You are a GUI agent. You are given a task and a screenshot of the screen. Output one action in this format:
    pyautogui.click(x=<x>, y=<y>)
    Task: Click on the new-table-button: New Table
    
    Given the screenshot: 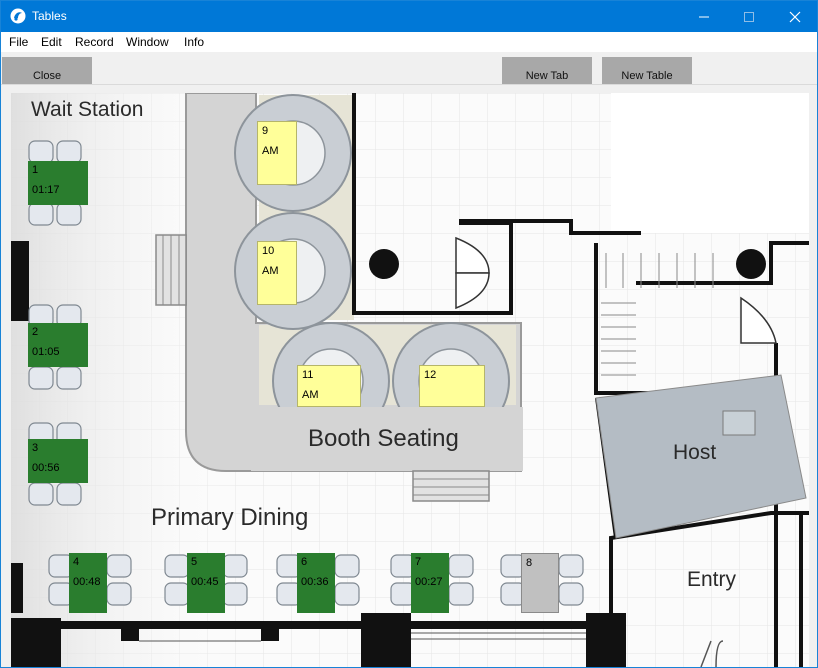 What is the action you would take?
    pyautogui.click(x=647, y=70)
    